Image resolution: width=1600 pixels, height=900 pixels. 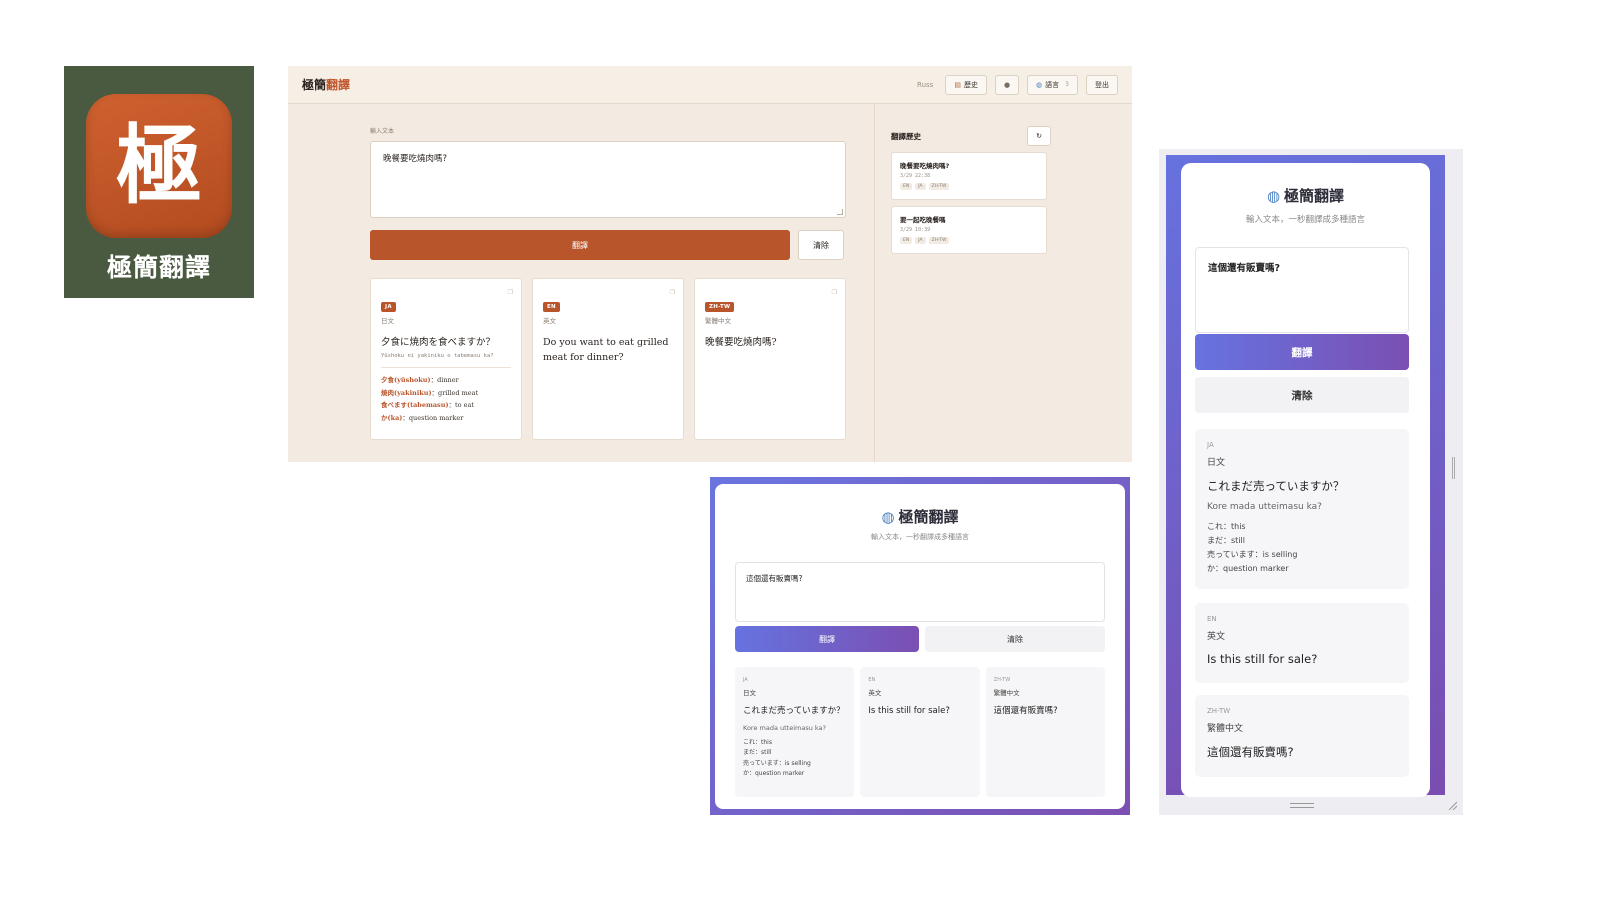 What do you see at coordinates (969, 230) in the screenshot?
I see `history-item: 要一起吃晚餐嗎 3/29 10:39 EN JA ZH-TW` at bounding box center [969, 230].